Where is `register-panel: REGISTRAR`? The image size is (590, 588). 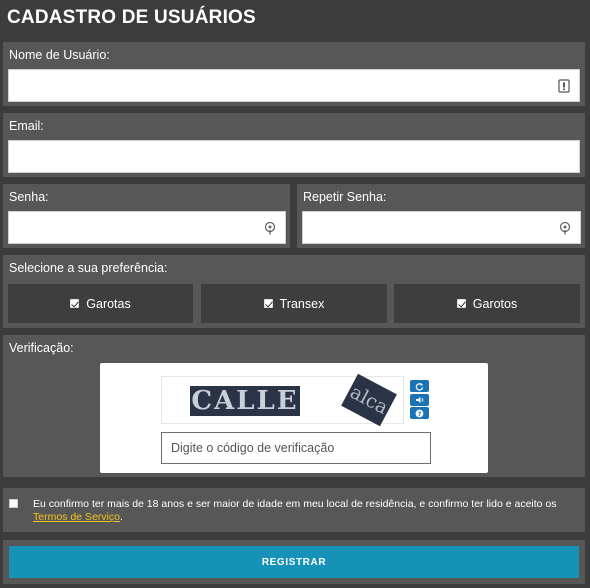 register-panel: REGISTRAR is located at coordinates (294, 562).